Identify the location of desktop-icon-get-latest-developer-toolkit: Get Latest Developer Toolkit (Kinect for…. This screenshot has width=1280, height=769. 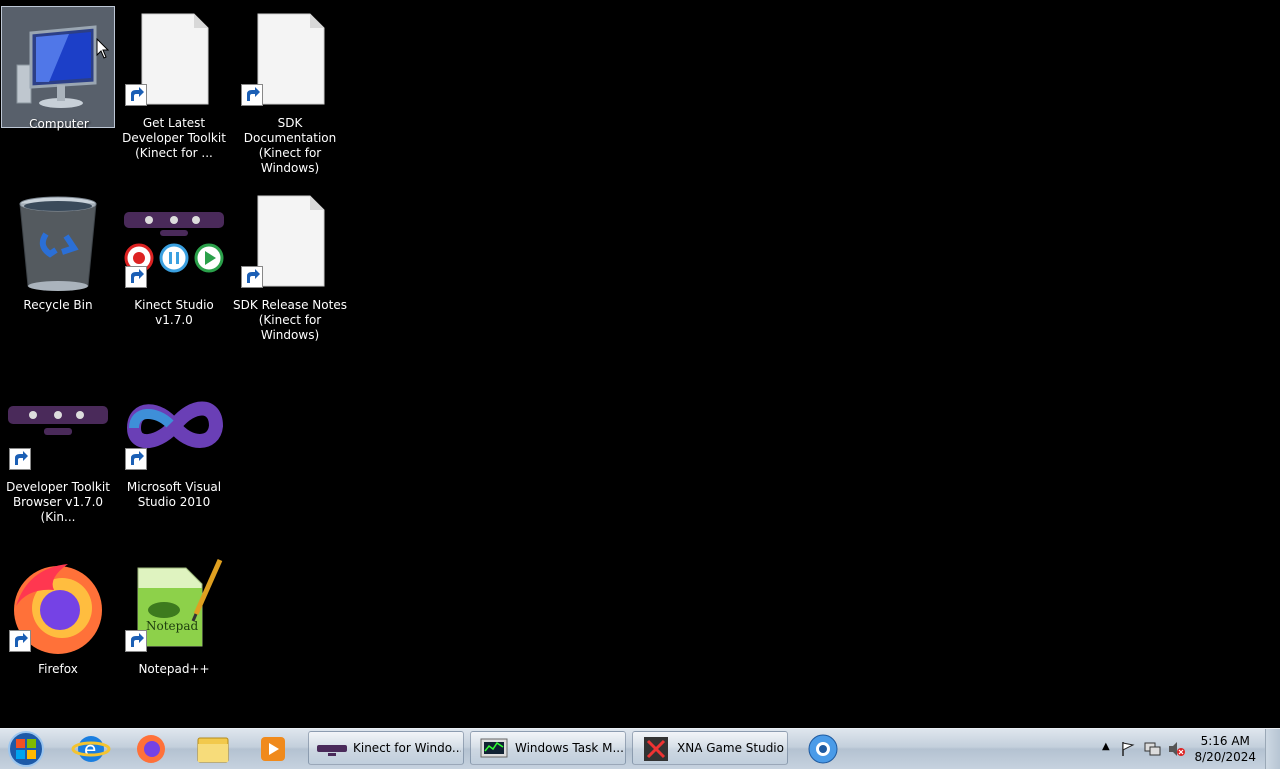
(174, 94).